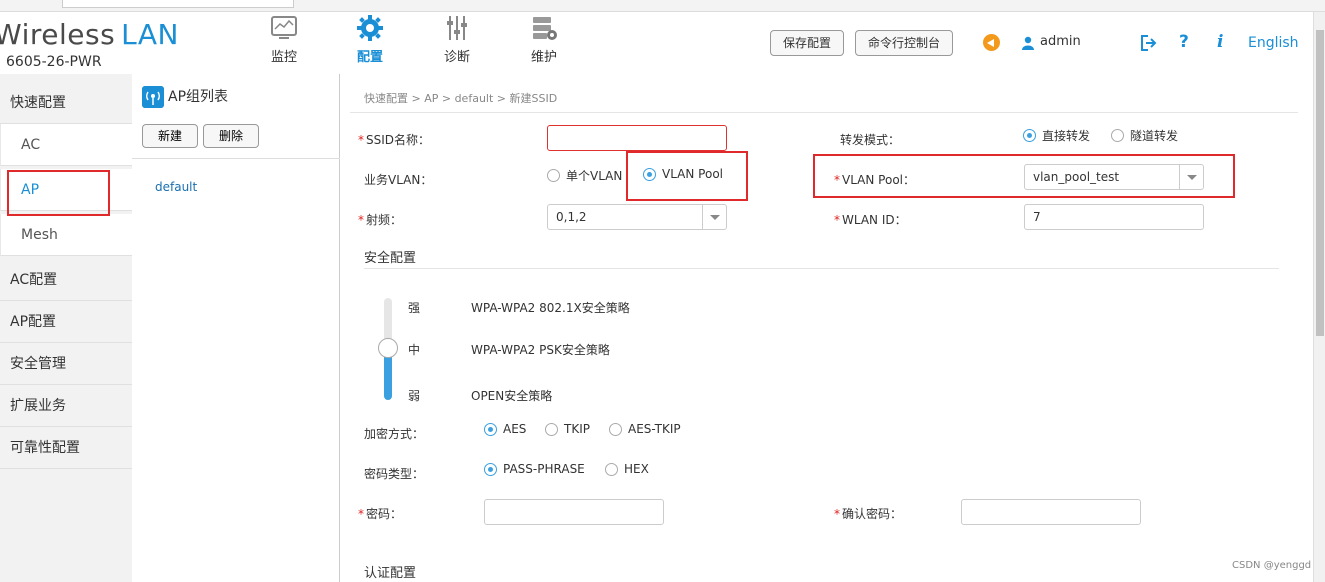 This screenshot has height=582, width=1325. I want to click on pwd-type-passphrase-radio: PASS-PHRASE, so click(534, 469).